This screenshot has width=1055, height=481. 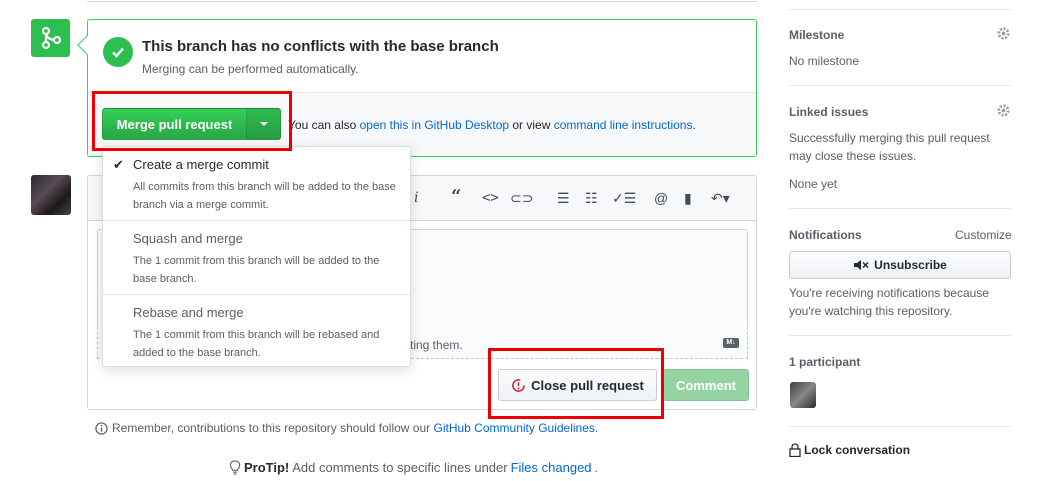 I want to click on customize-notifications-link: Customize, so click(x=983, y=235).